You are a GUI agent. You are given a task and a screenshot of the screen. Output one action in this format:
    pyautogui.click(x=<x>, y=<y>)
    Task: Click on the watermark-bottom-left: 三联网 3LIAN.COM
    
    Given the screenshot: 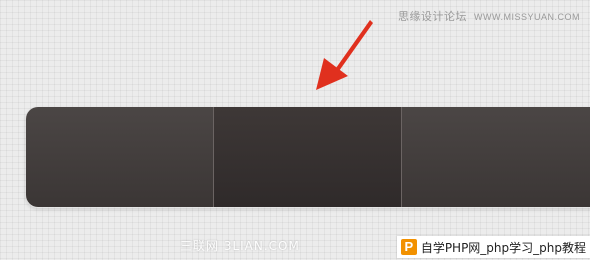 What is the action you would take?
    pyautogui.click(x=240, y=246)
    